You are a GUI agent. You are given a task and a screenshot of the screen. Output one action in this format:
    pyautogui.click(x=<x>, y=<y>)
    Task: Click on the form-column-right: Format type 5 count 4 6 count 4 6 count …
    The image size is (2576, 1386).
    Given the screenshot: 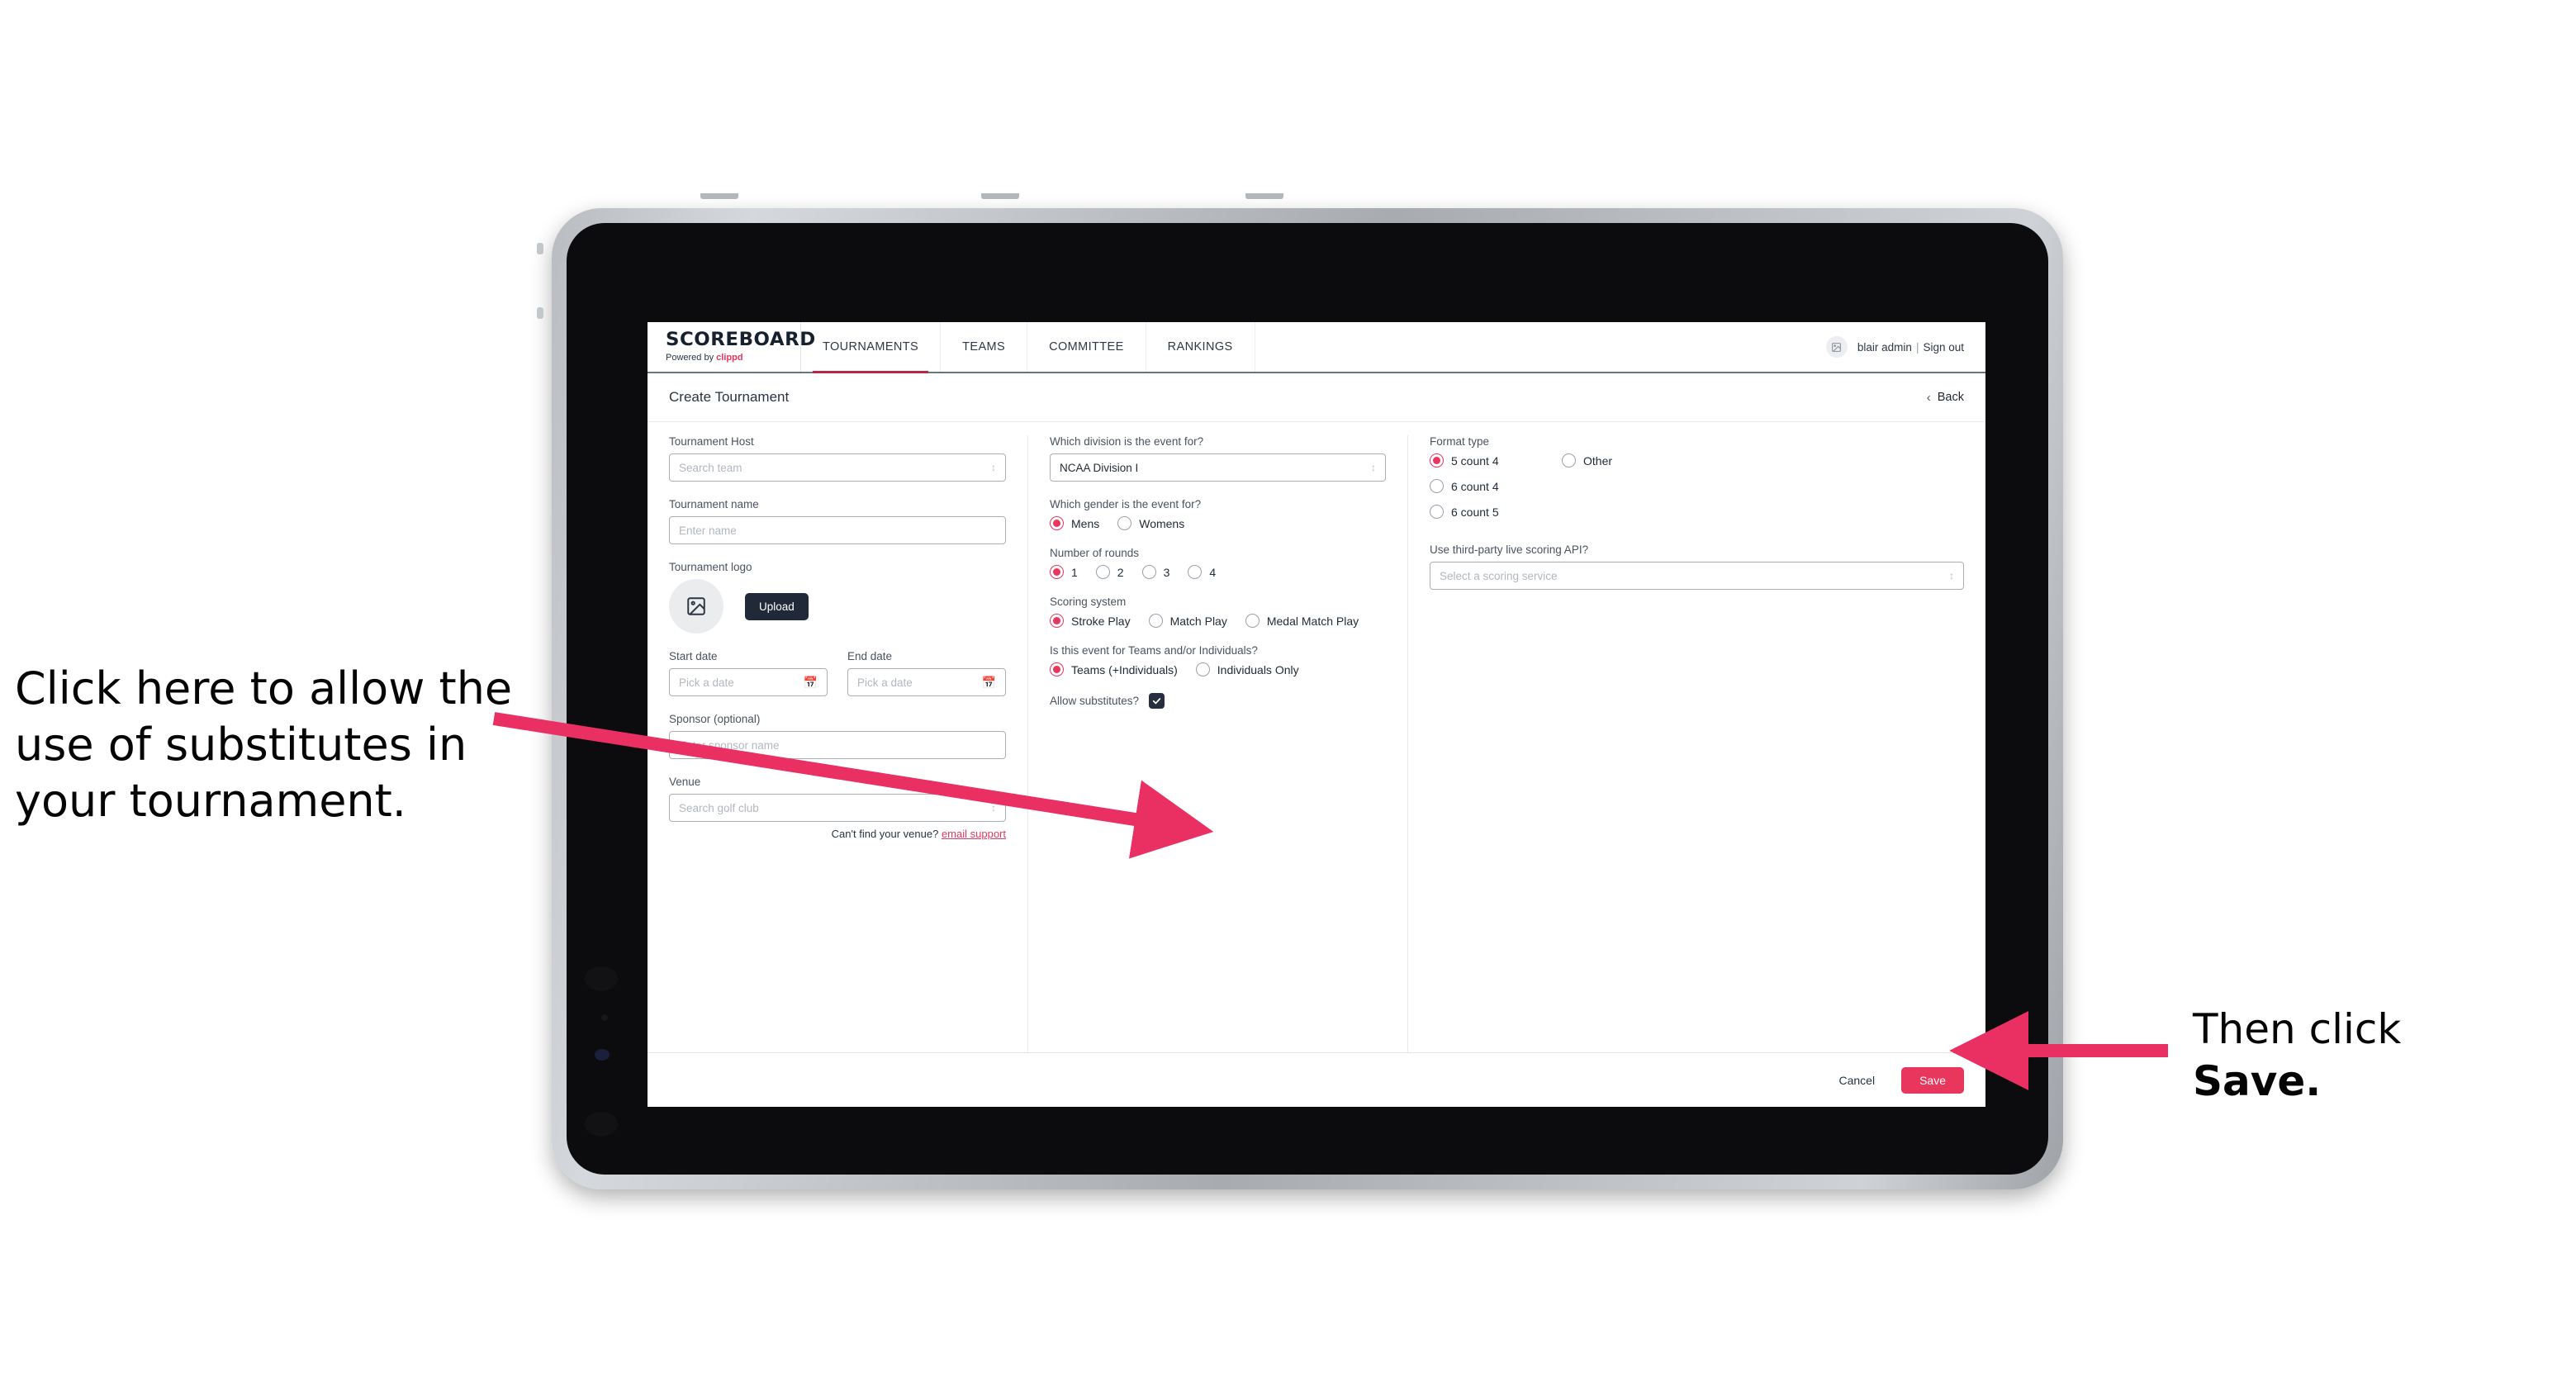 What is the action you would take?
    pyautogui.click(x=1696, y=743)
    